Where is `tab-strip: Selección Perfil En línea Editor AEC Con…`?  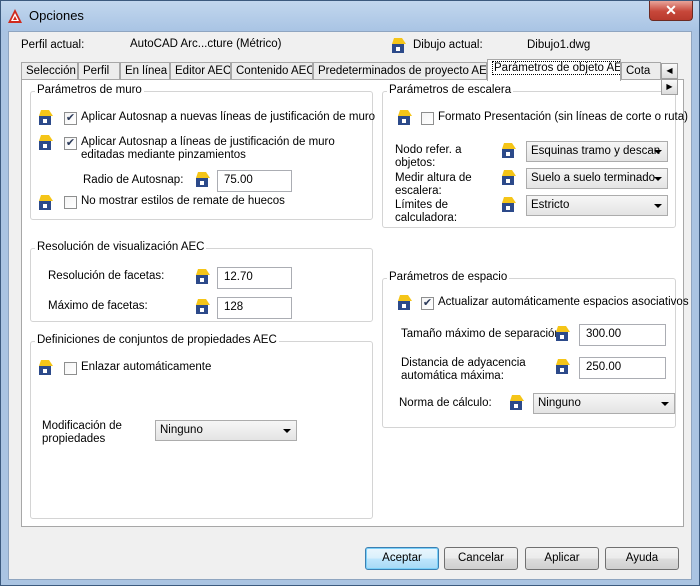
tab-strip: Selección Perfil En línea Editor AEC Con… is located at coordinates (350, 77).